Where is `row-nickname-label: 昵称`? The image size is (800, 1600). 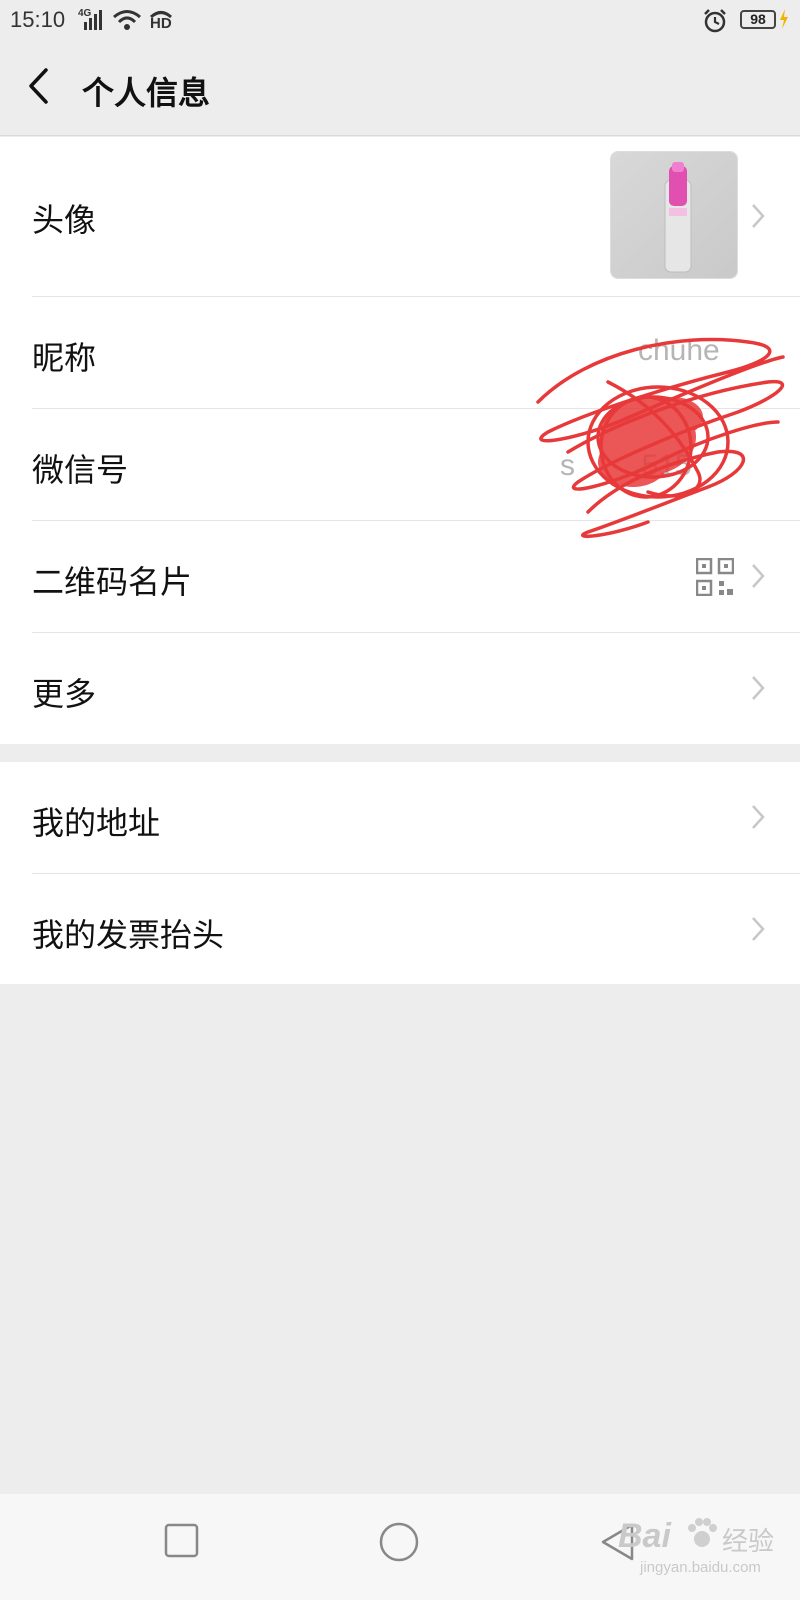 row-nickname-label: 昵称 is located at coordinates (64, 358).